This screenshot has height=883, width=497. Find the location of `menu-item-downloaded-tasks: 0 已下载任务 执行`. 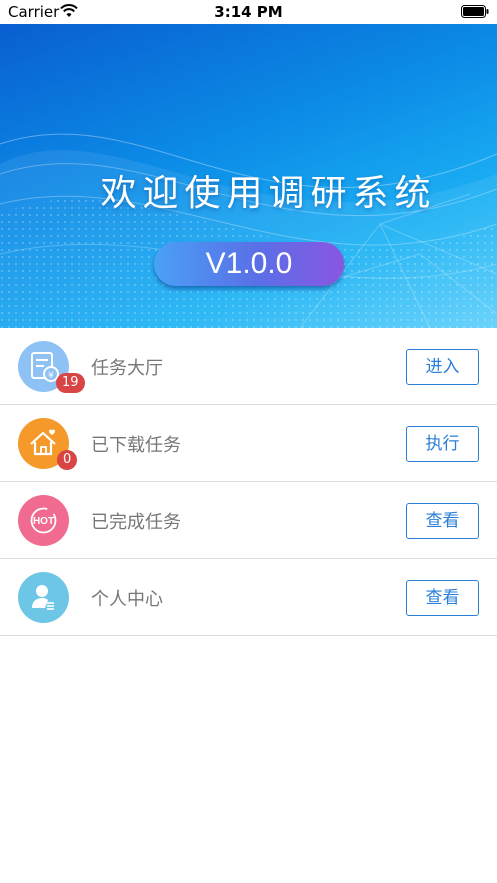

menu-item-downloaded-tasks: 0 已下载任务 执行 is located at coordinates (248, 443).